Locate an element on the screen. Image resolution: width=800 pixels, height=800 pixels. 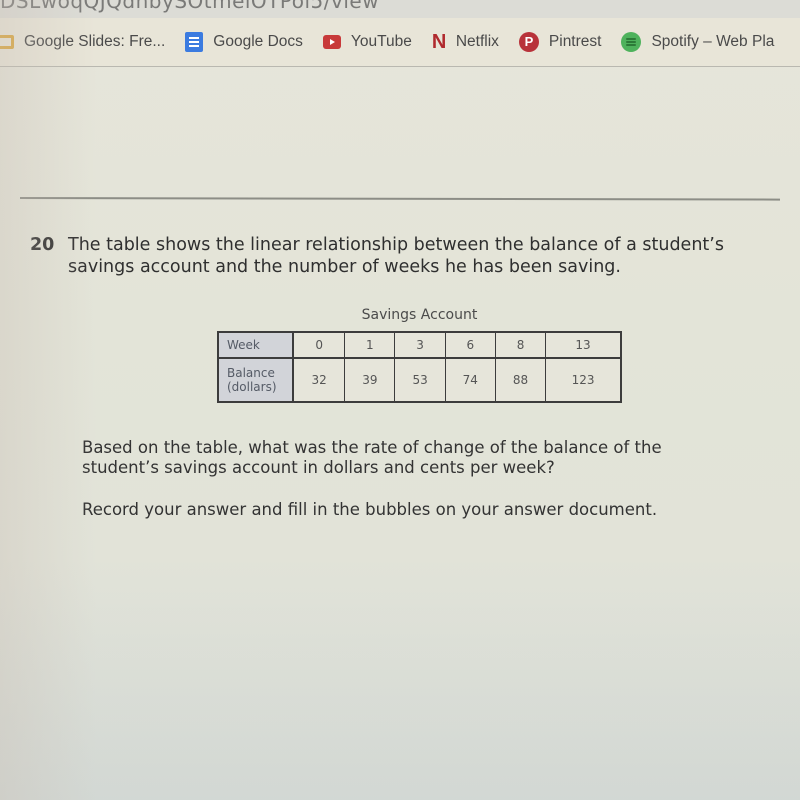
section-divider is located at coordinates (400, 199).